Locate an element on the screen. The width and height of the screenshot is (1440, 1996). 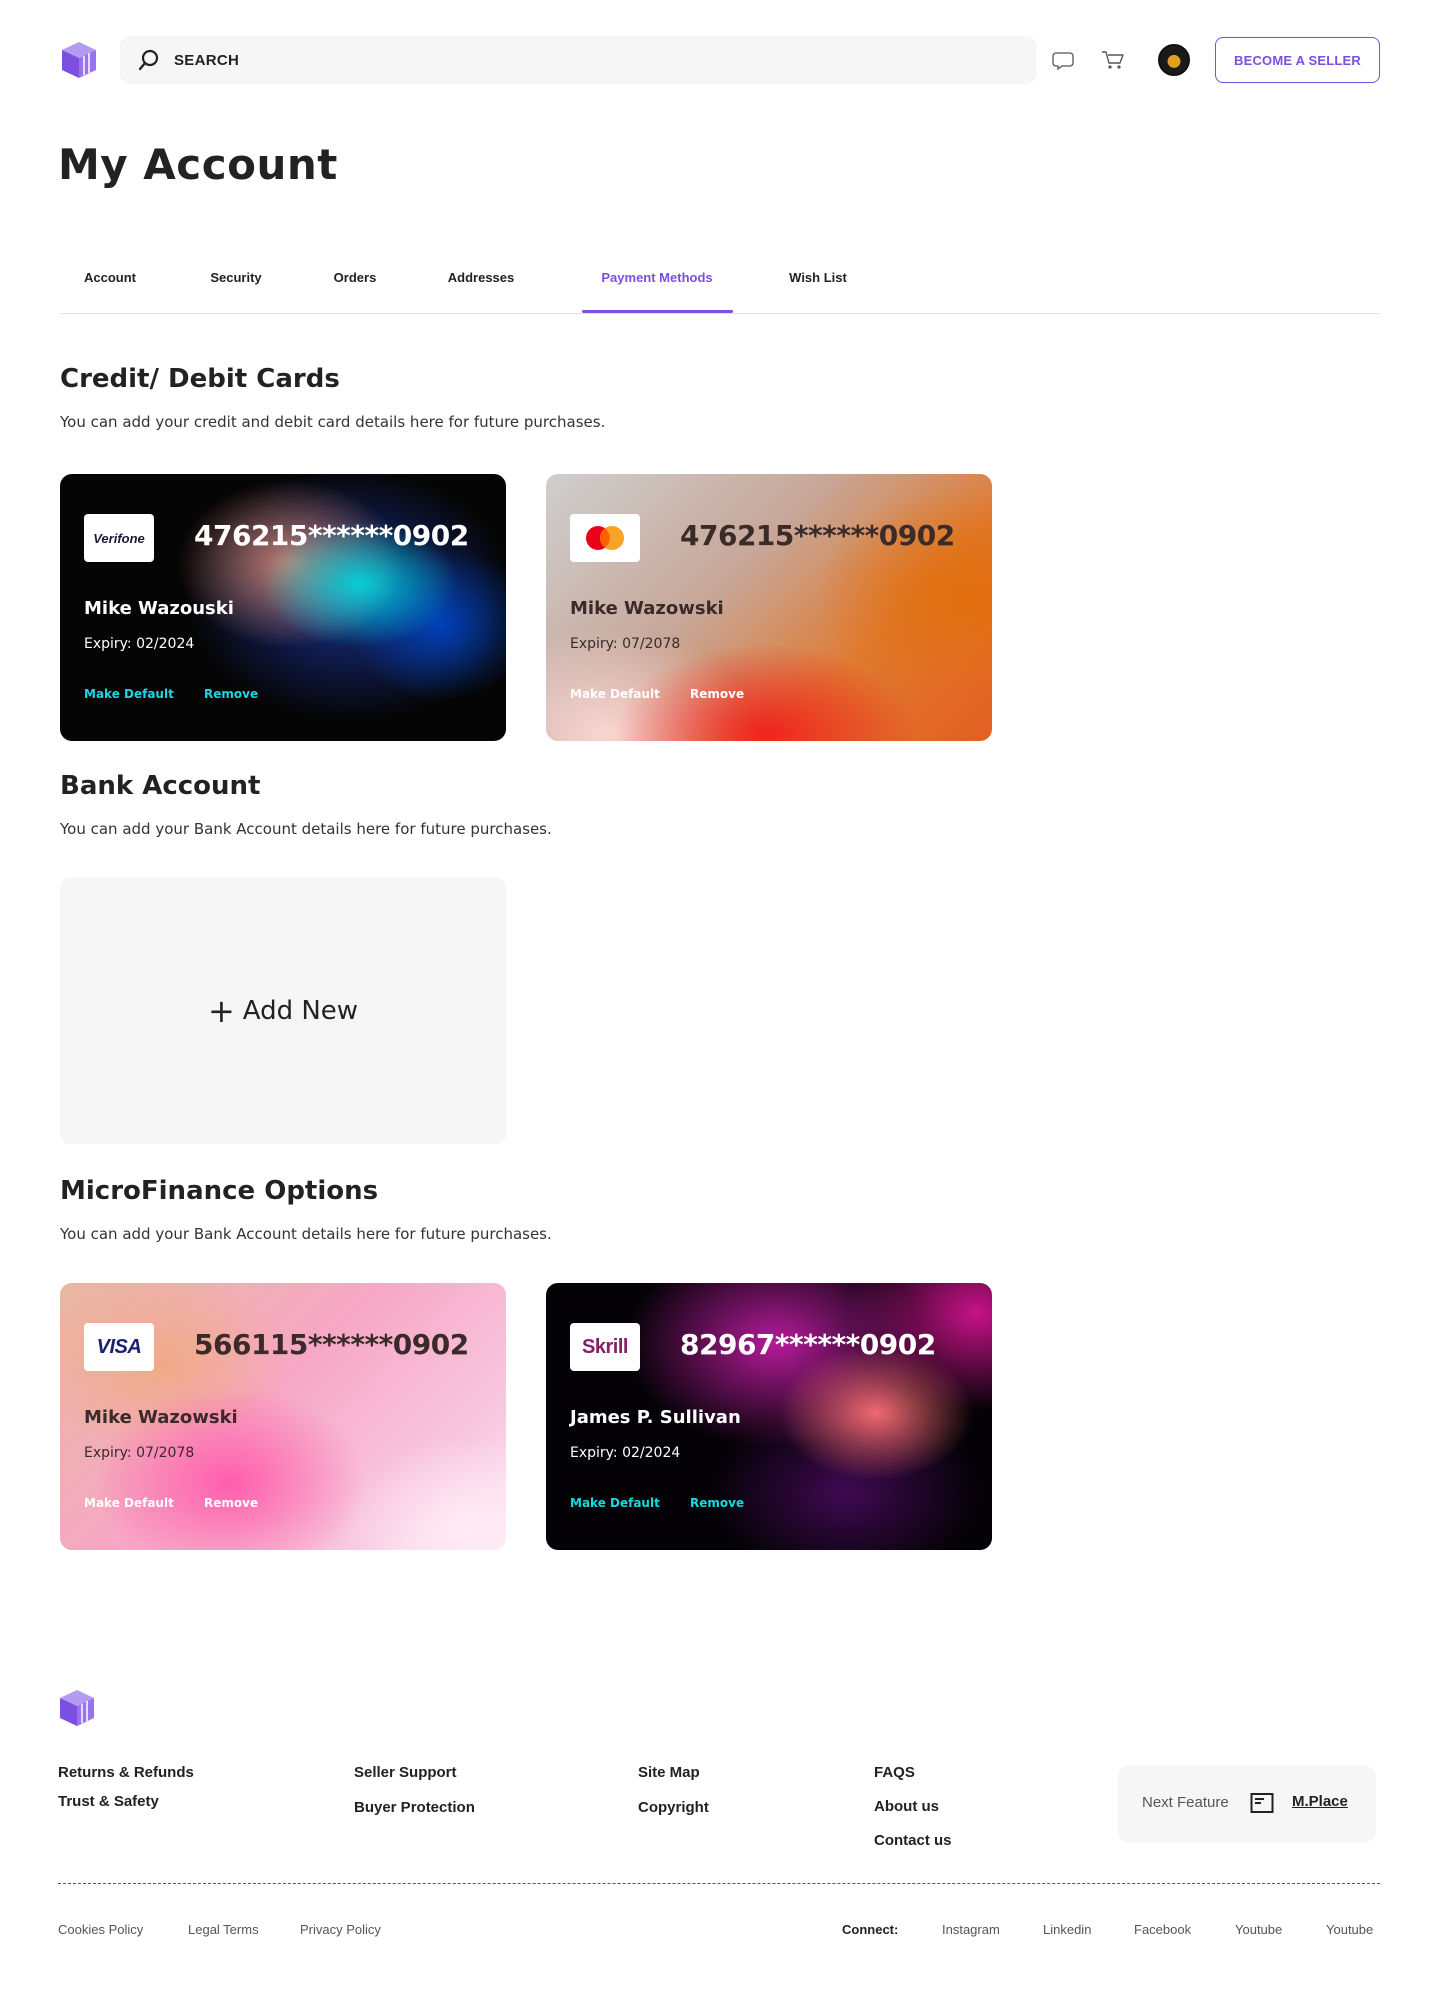
card-number: 82967******0902 is located at coordinates (808, 1344).